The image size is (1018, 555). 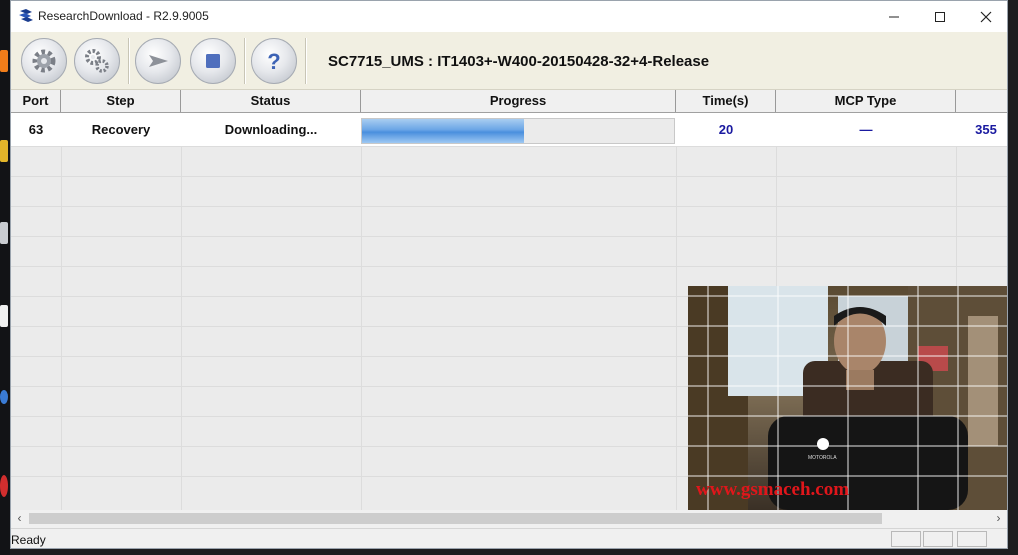 What do you see at coordinates (822, 458) in the screenshot?
I see `shirt-logo-text: MOTOROLA` at bounding box center [822, 458].